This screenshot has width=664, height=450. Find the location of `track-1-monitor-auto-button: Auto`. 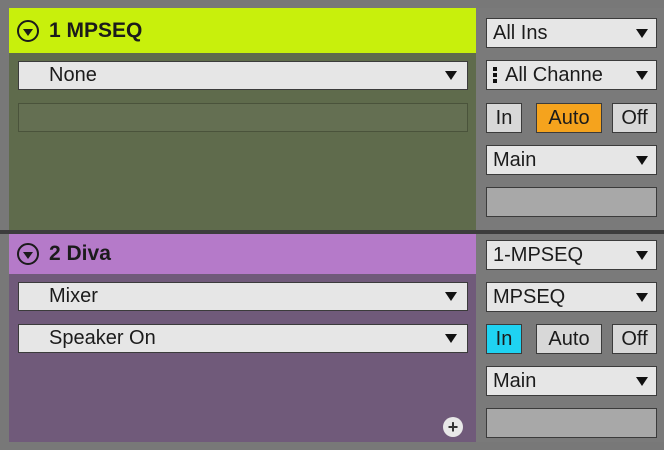

track-1-monitor-auto-button: Auto is located at coordinates (569, 118).